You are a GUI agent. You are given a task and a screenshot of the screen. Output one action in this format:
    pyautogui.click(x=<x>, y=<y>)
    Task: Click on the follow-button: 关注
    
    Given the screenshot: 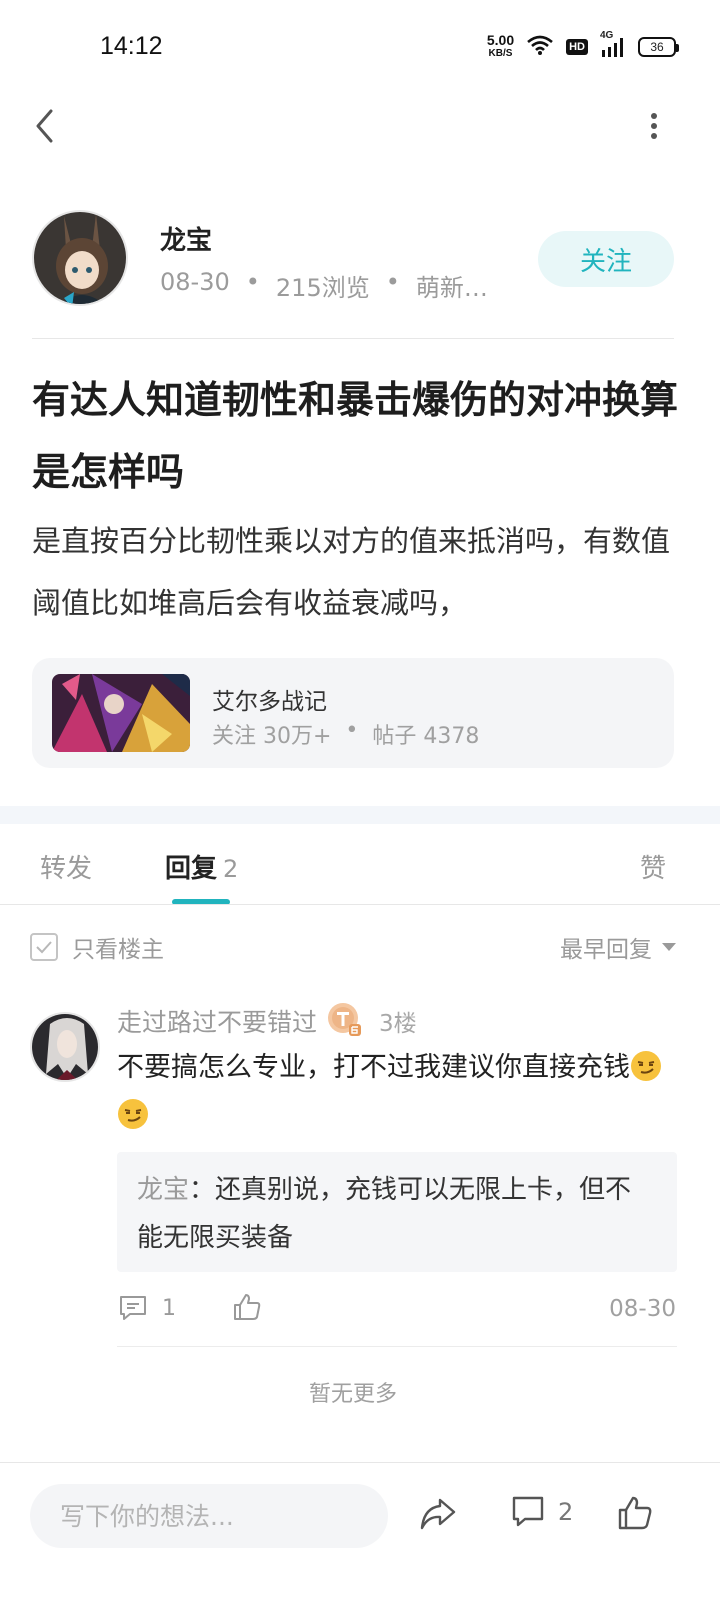 What is the action you would take?
    pyautogui.click(x=606, y=259)
    